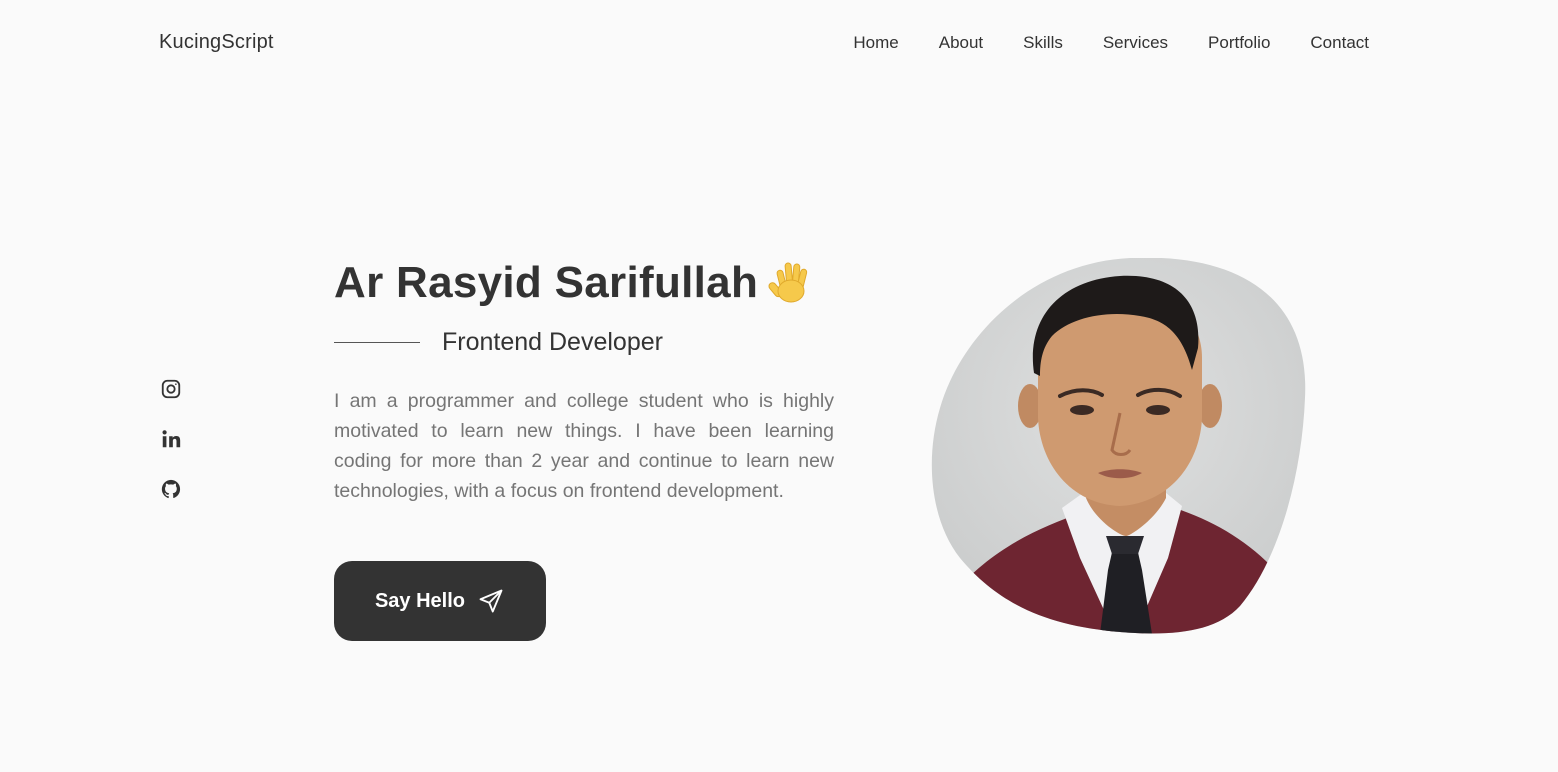 Image resolution: width=1558 pixels, height=772 pixels. What do you see at coordinates (420, 600) in the screenshot?
I see `say-hello-label: Say Hello` at bounding box center [420, 600].